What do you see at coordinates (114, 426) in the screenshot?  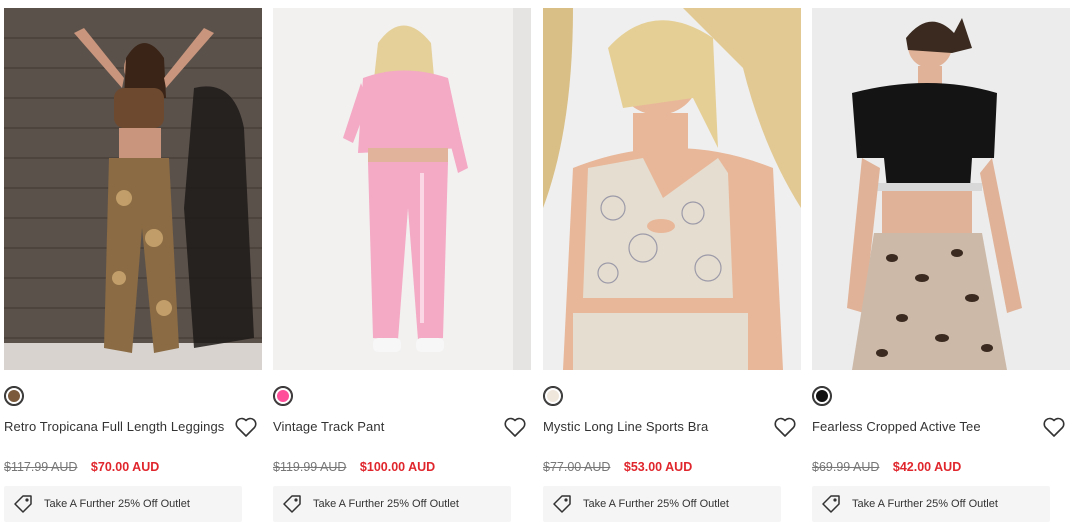 I see `product-name: Retro Tropicana Full Length Leggings` at bounding box center [114, 426].